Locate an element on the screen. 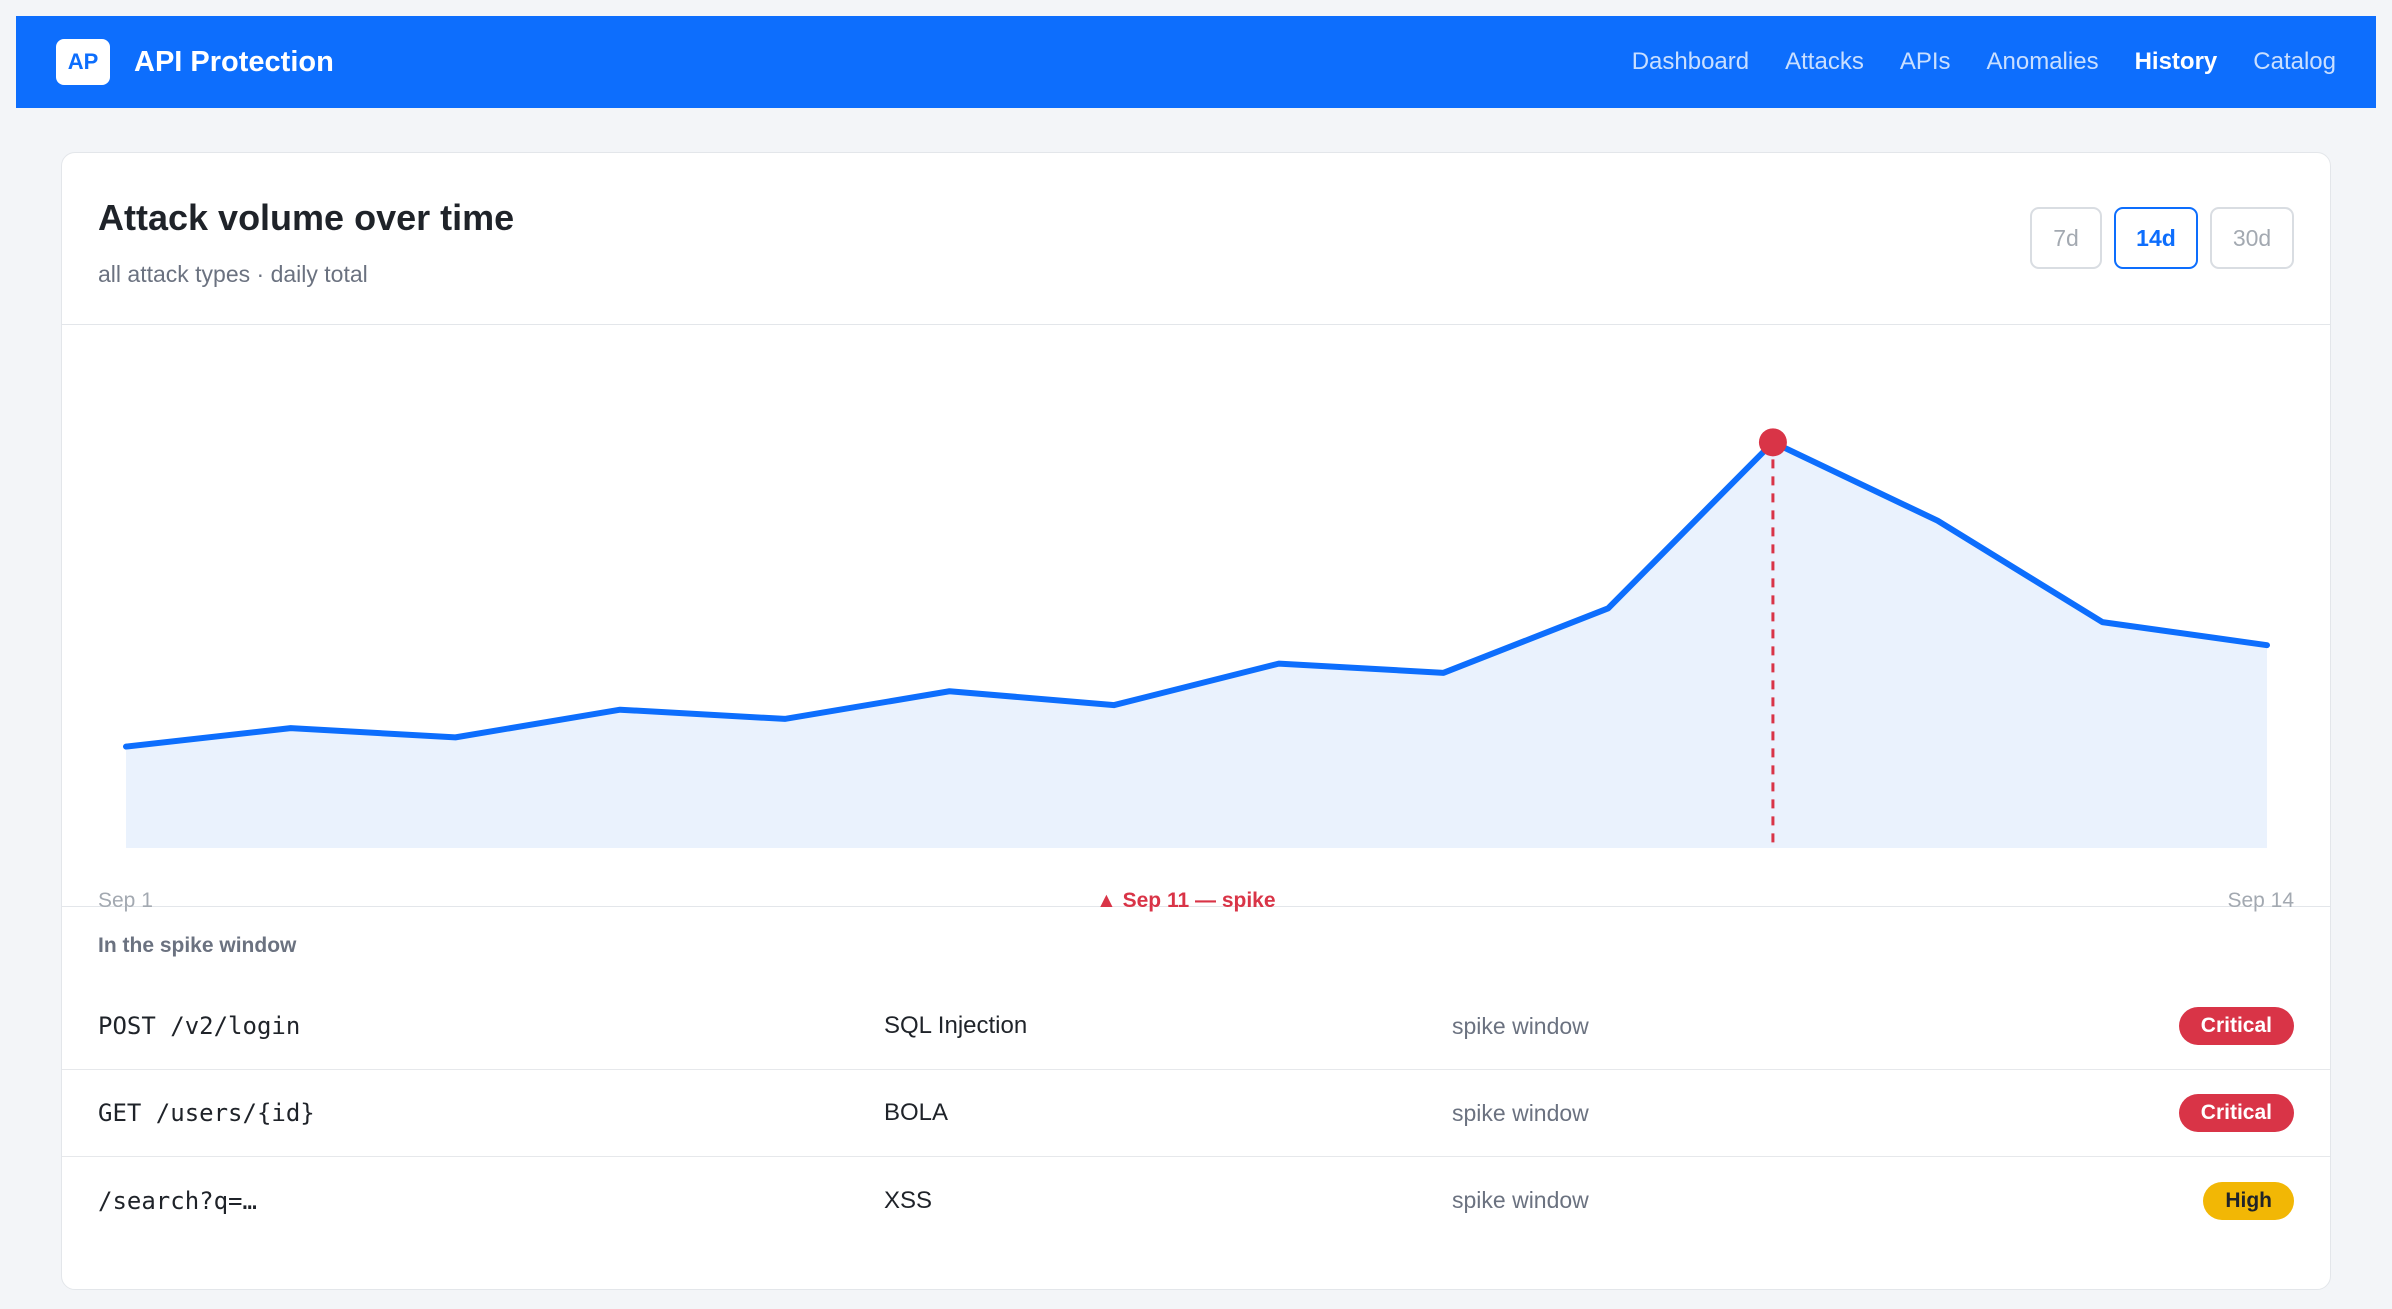 The width and height of the screenshot is (2392, 1309). range-7d-button: 7d is located at coordinates (2066, 238).